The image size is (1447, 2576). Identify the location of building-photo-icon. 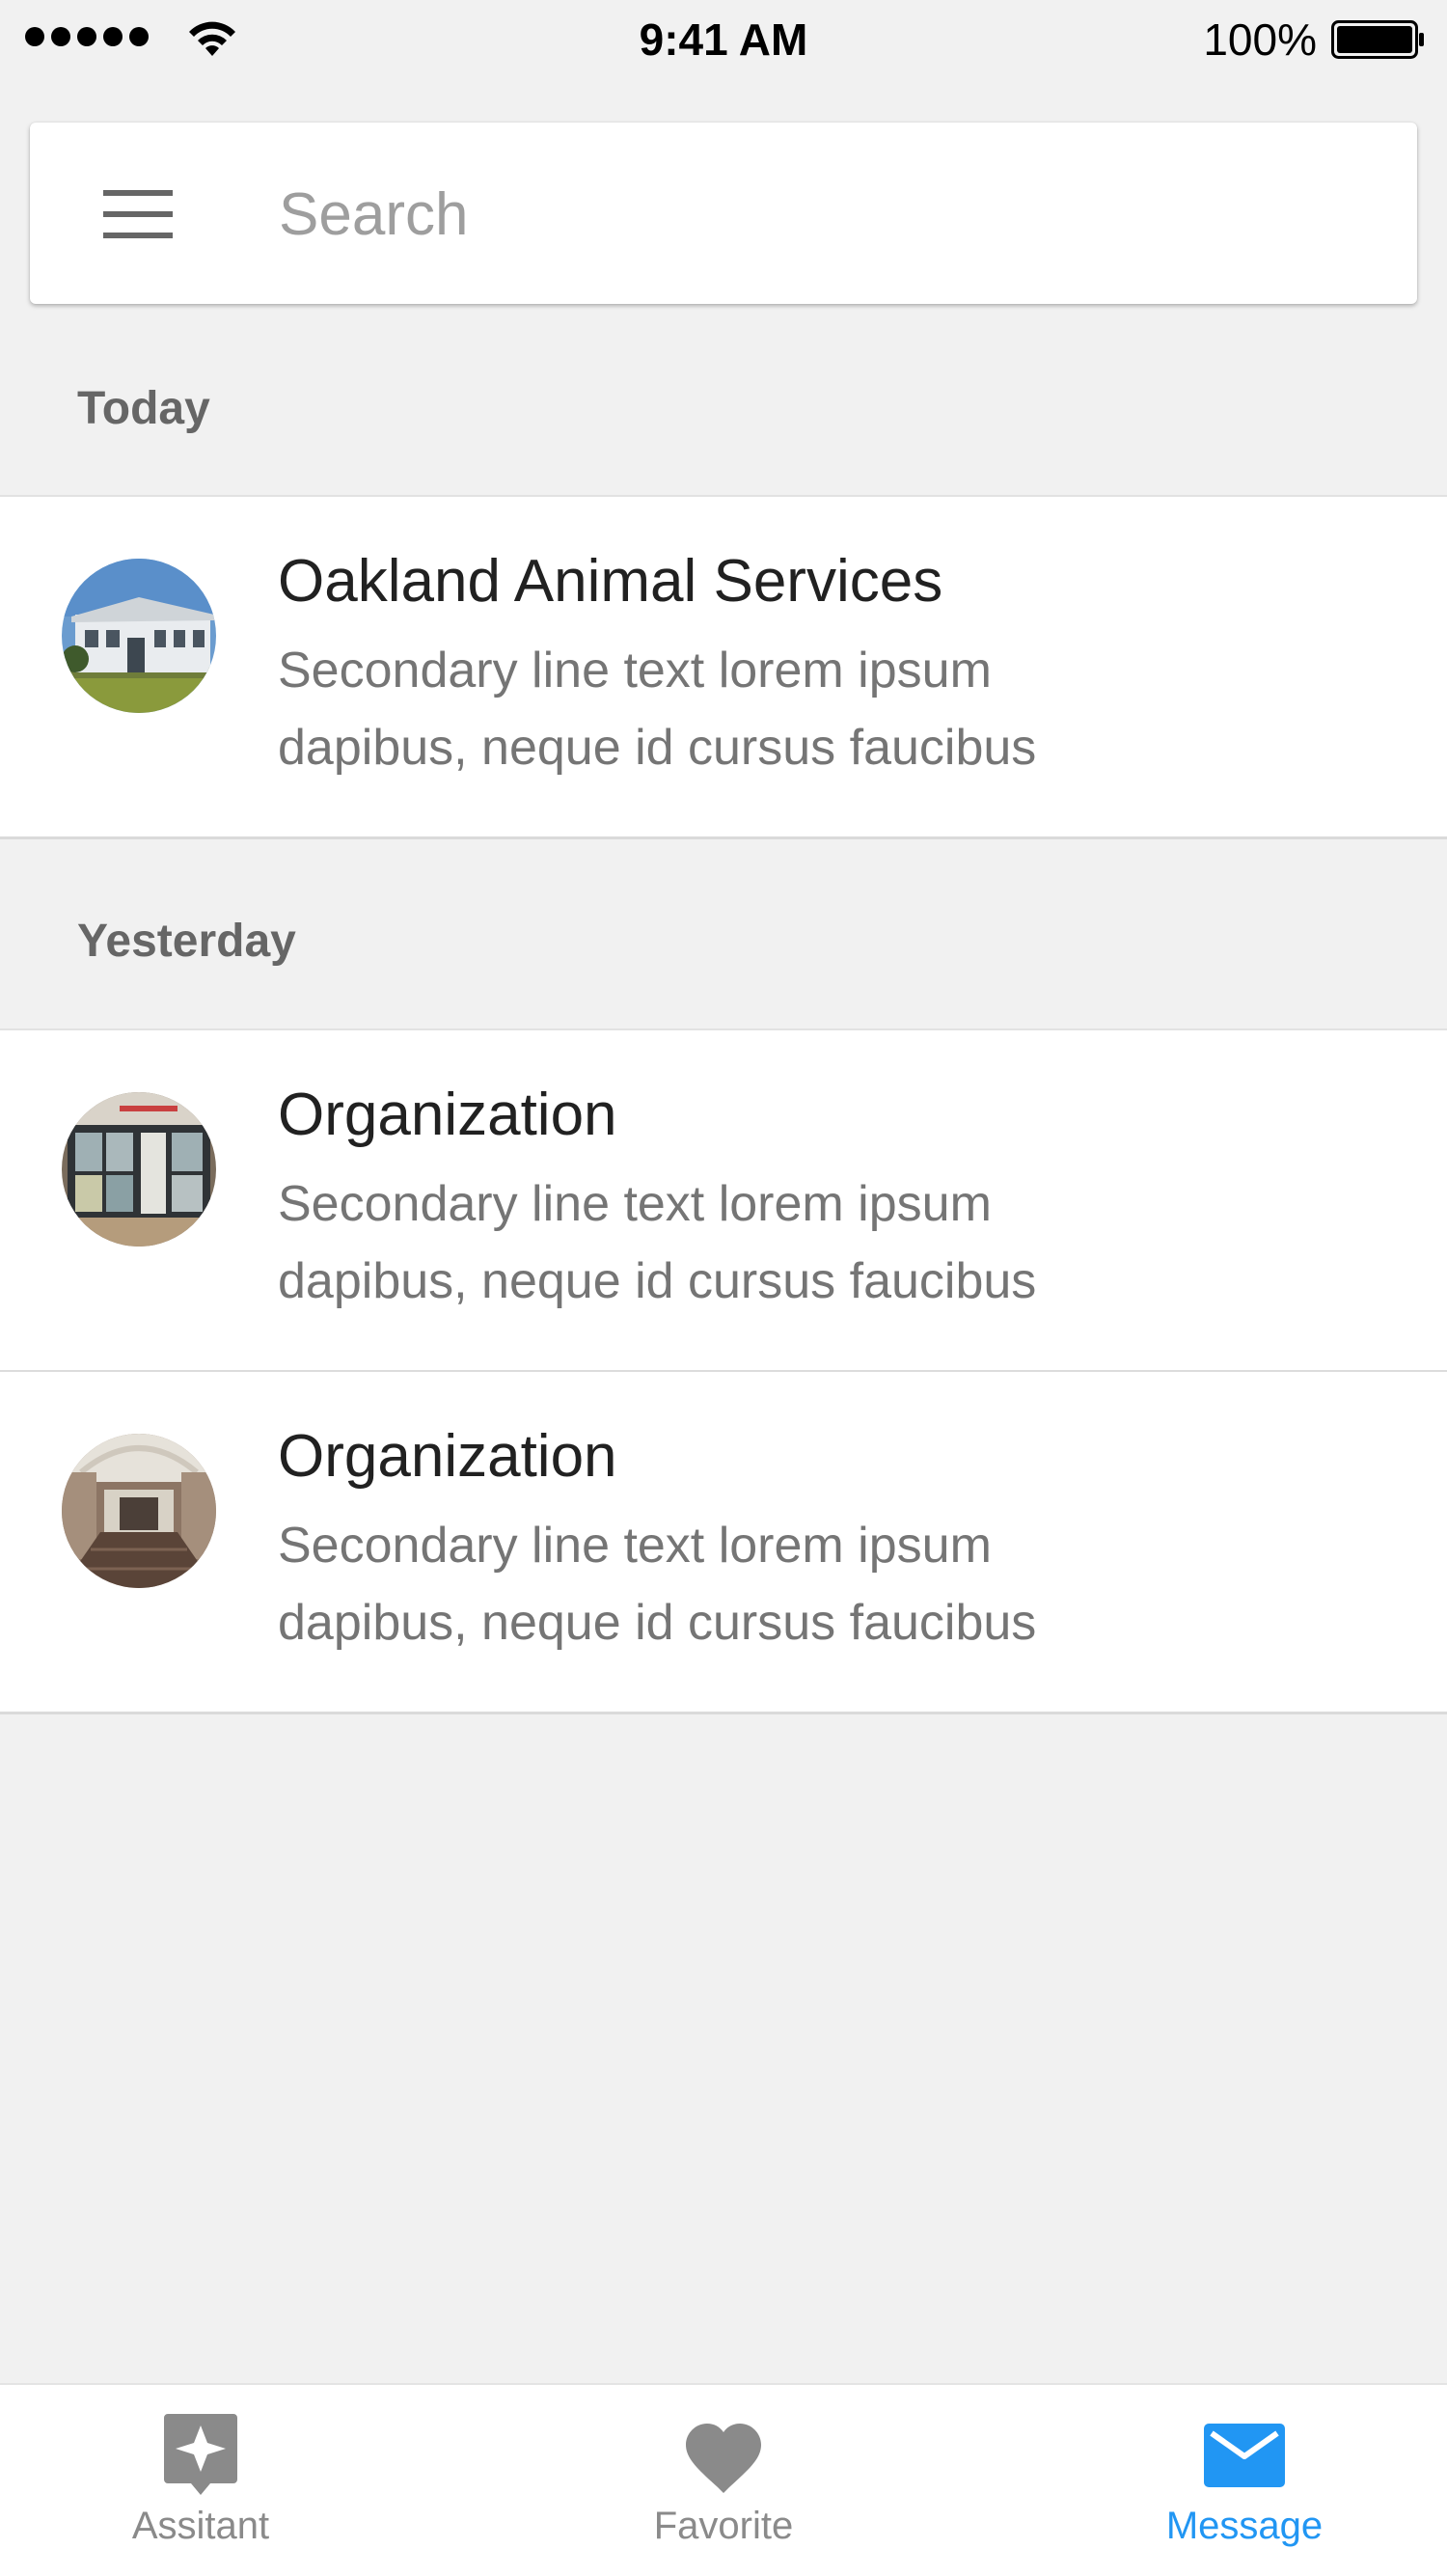
(139, 636).